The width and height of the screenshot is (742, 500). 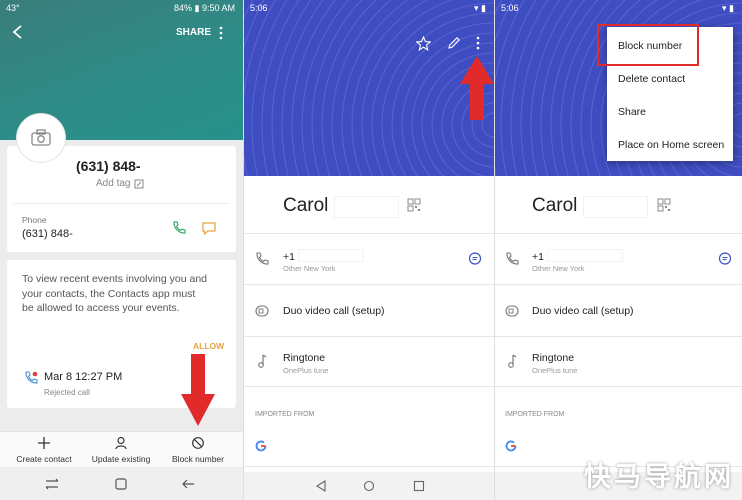 What do you see at coordinates (121, 8) in the screenshot?
I see `status-bar: 43° 84% ▮ 9:50 AM` at bounding box center [121, 8].